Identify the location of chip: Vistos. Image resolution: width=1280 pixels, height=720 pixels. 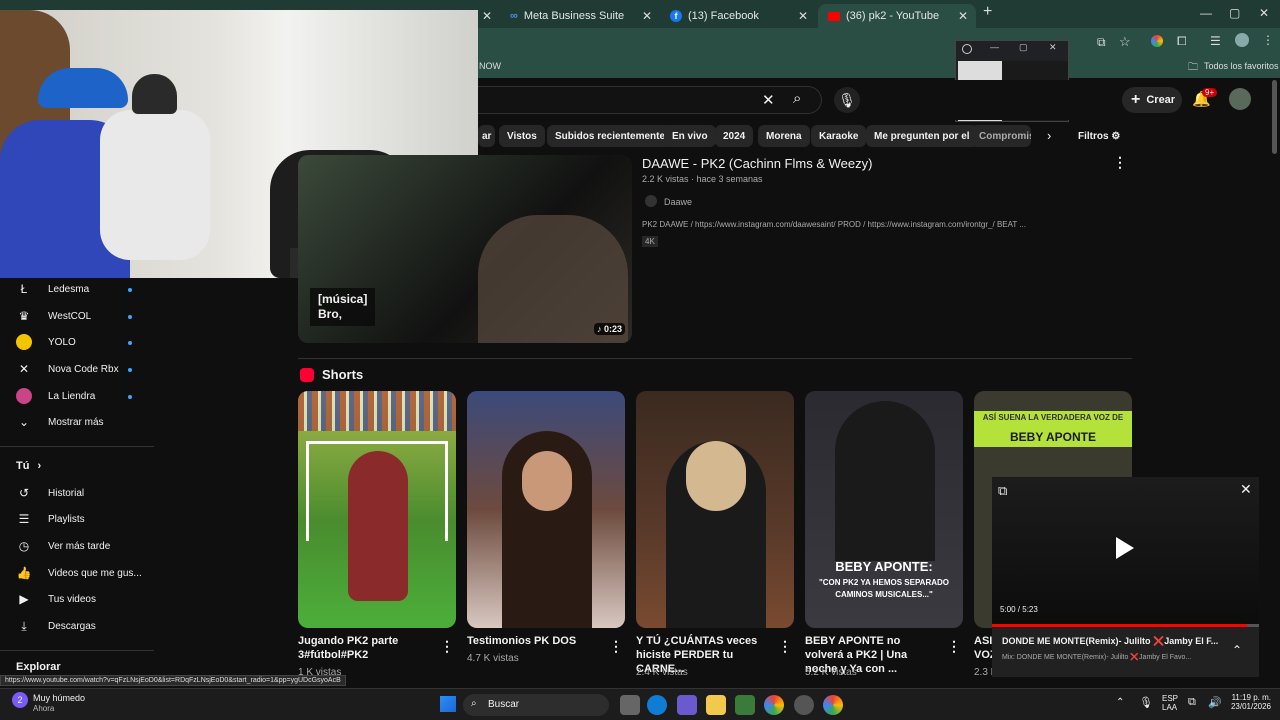
(522, 136).